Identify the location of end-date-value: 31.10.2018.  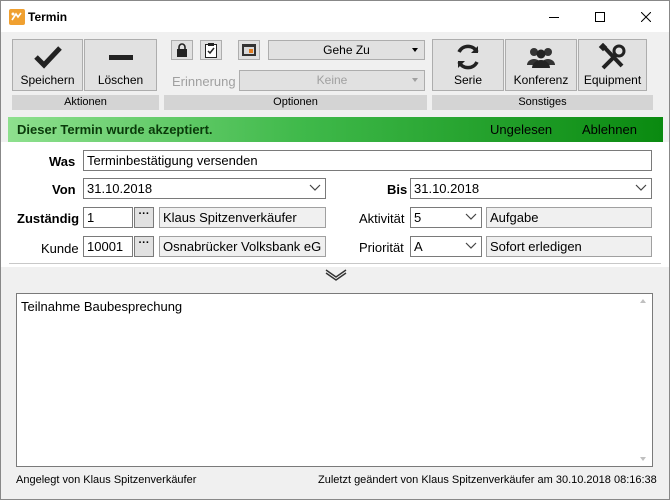
(447, 188).